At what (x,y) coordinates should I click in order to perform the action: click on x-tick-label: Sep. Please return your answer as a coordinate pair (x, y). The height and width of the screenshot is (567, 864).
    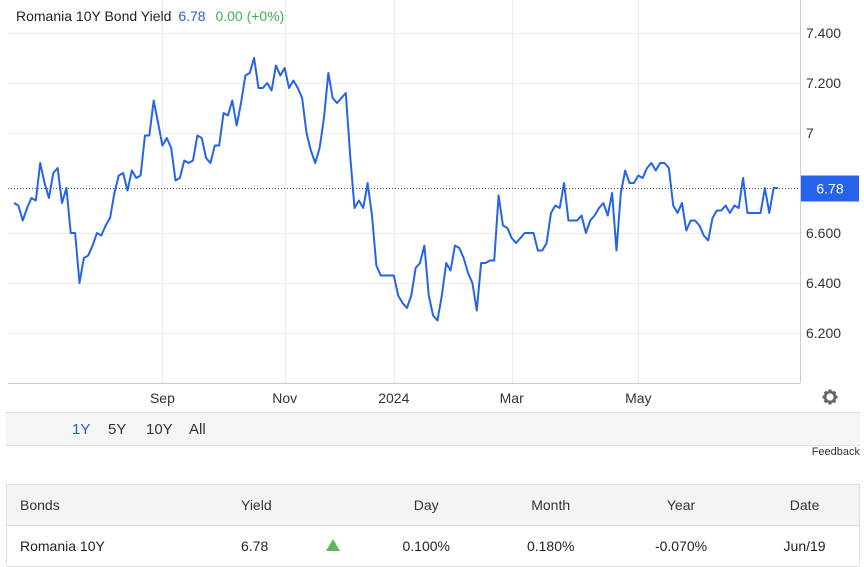
    Looking at the image, I should click on (162, 398).